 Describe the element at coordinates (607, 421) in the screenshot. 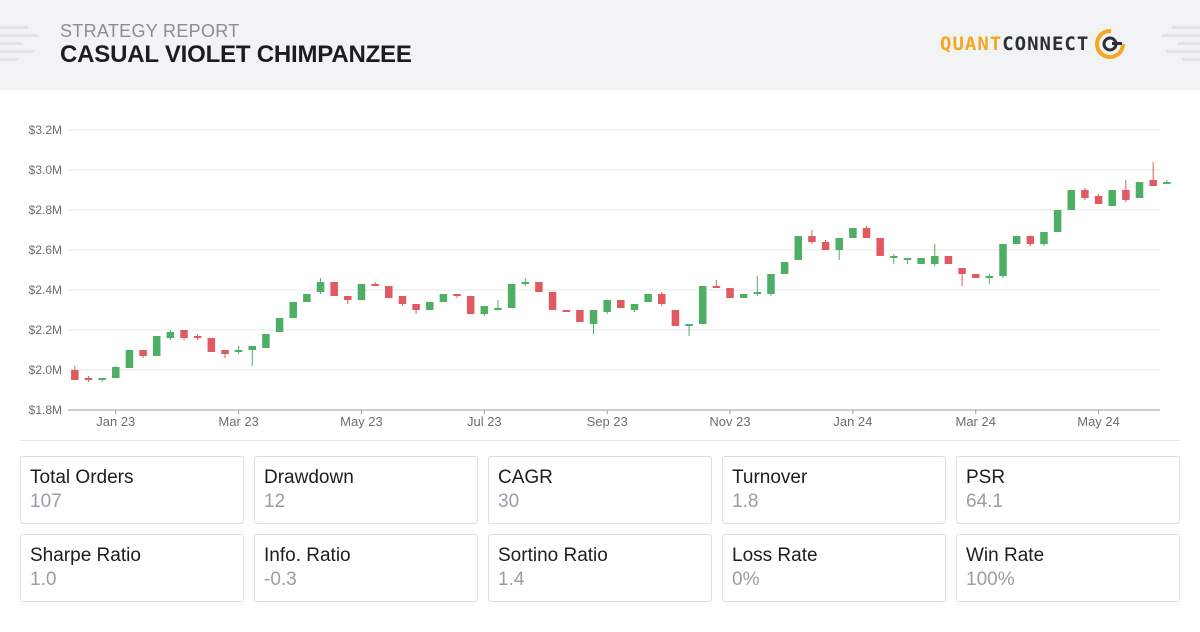

I see `x-tick-label: Sep 23` at that location.